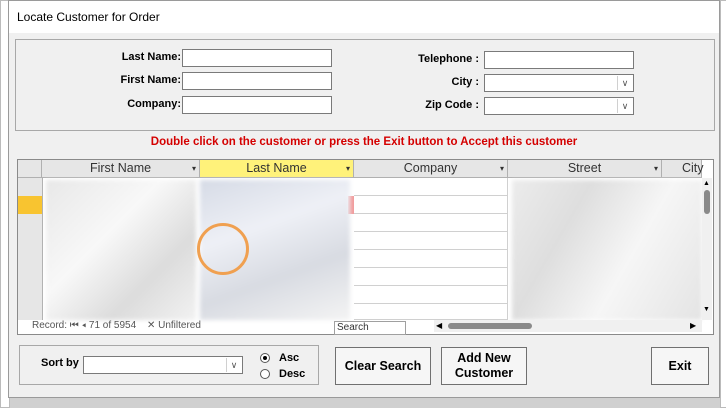  Describe the element at coordinates (265, 358) in the screenshot. I see `asc-radio` at that location.